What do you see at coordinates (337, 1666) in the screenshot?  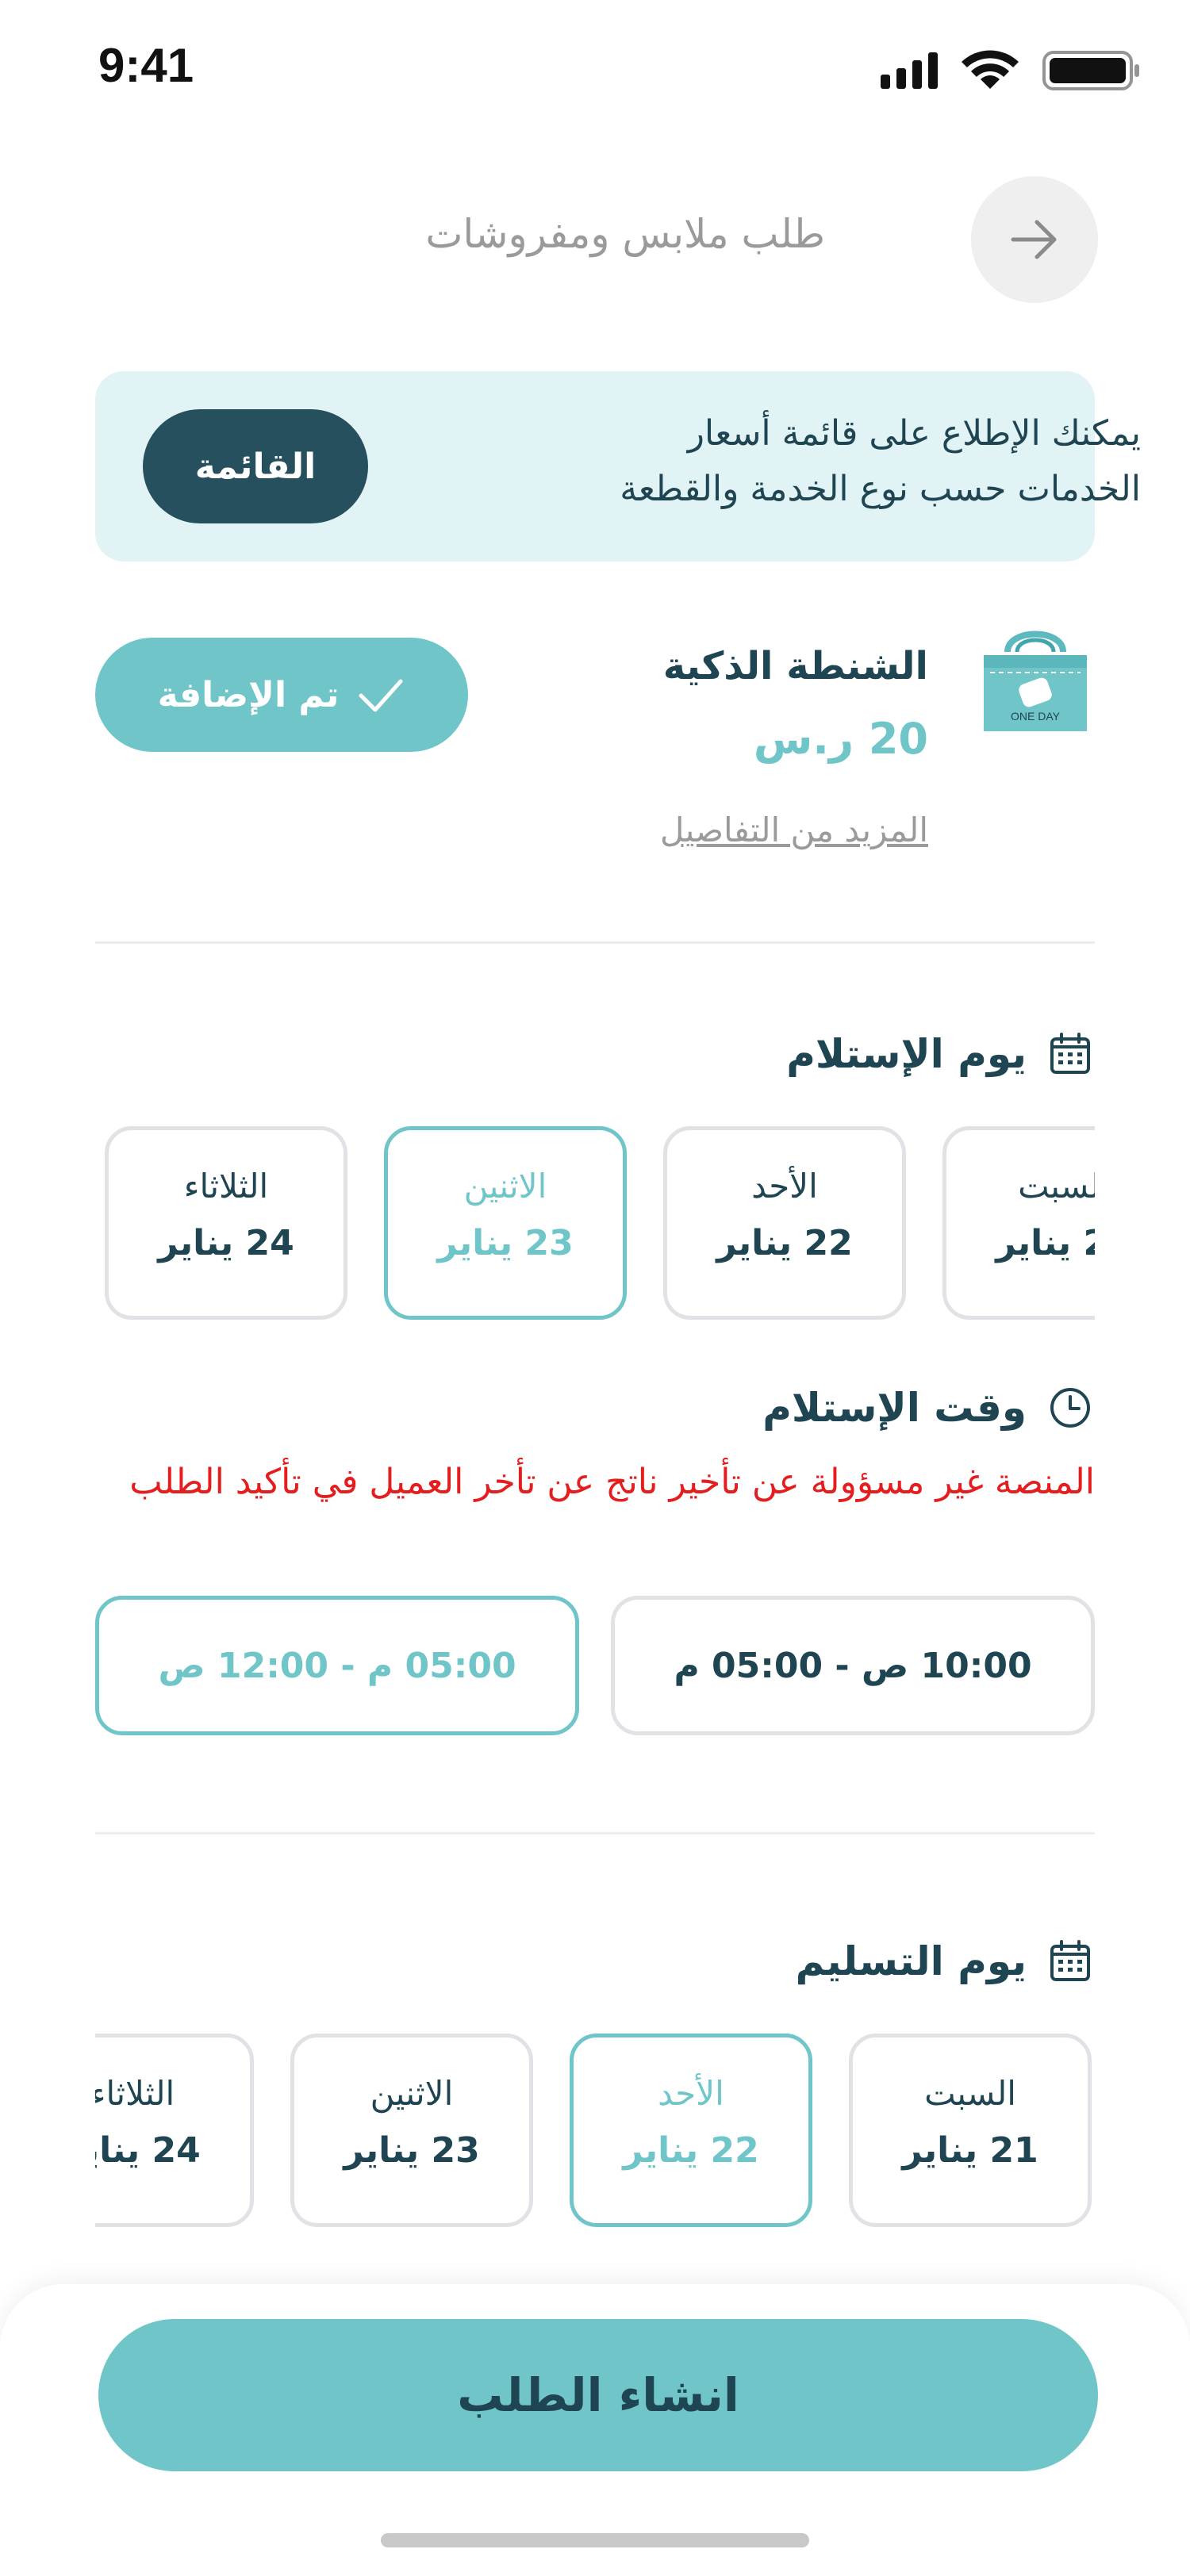 I see `time-slot-evening: 05:00 م - 12:00 ص` at bounding box center [337, 1666].